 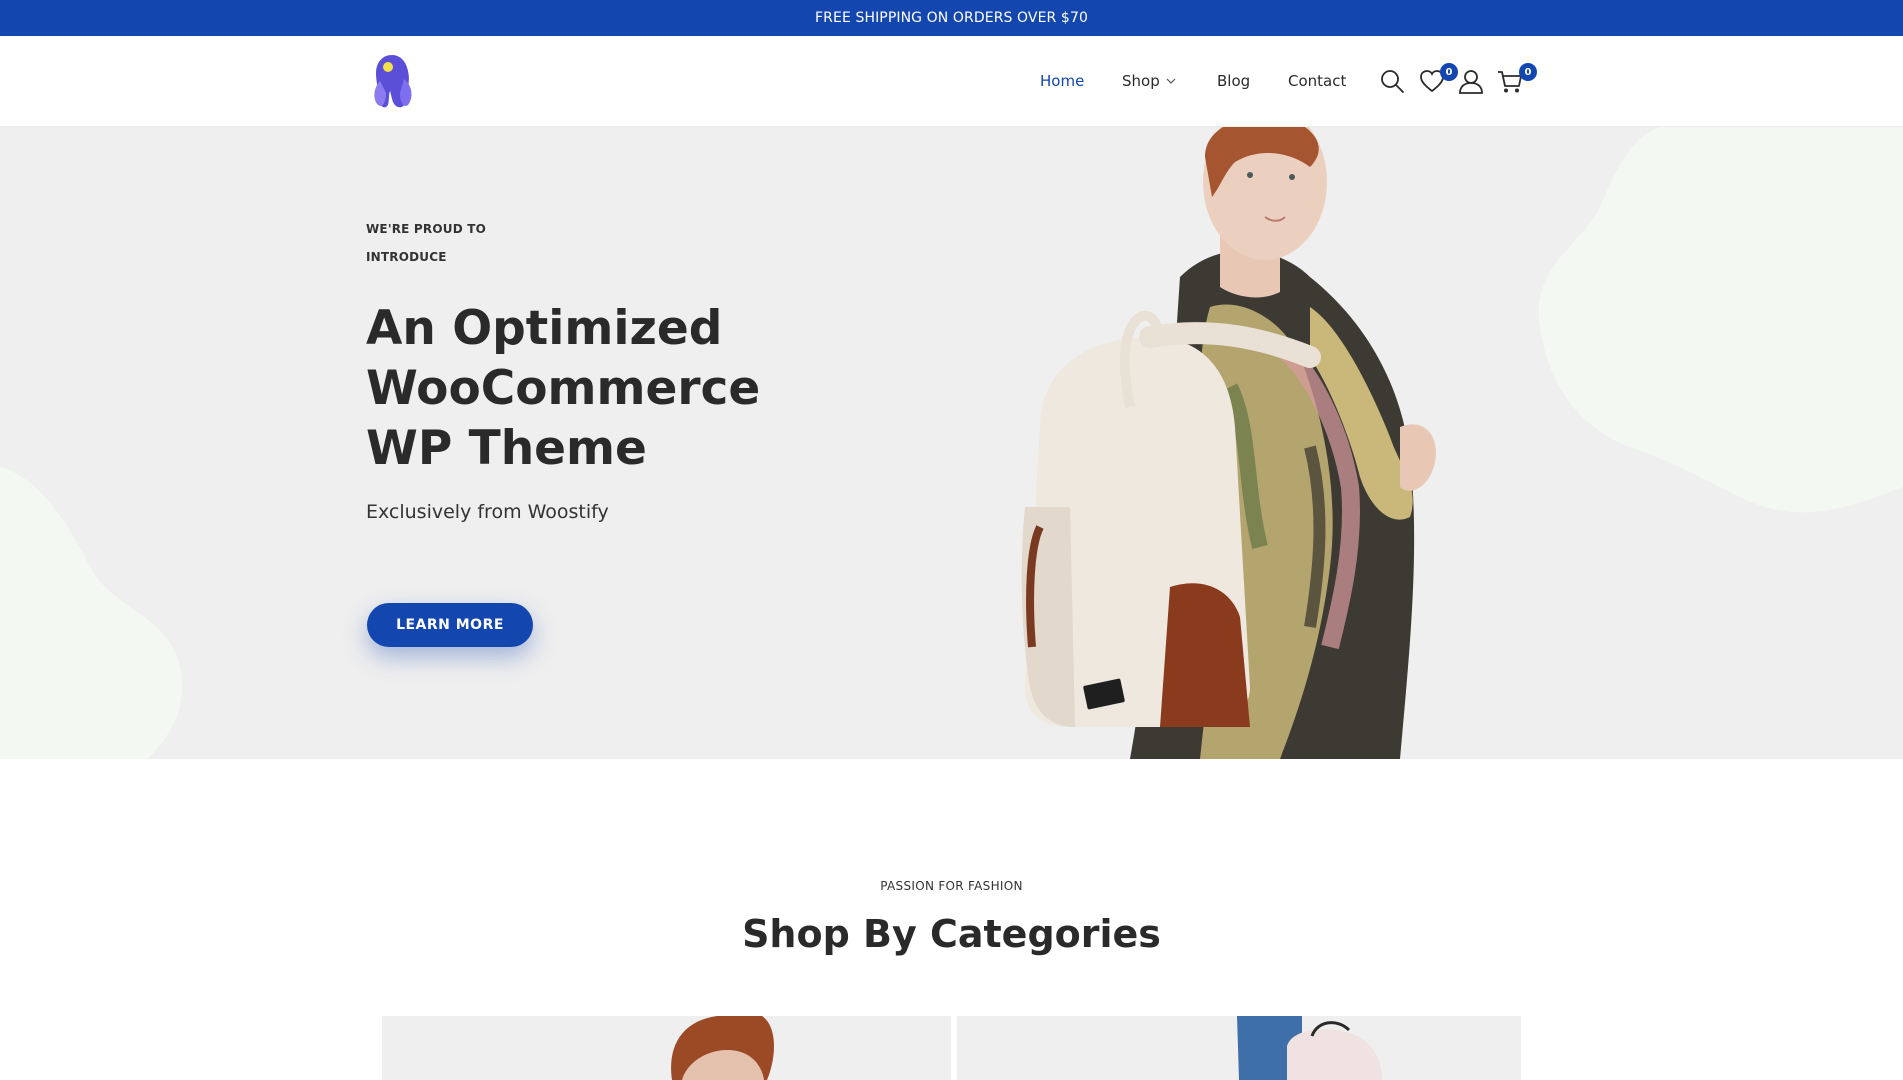 What do you see at coordinates (487, 512) in the screenshot?
I see `hero-subtitle: Exclusively from Woostify` at bounding box center [487, 512].